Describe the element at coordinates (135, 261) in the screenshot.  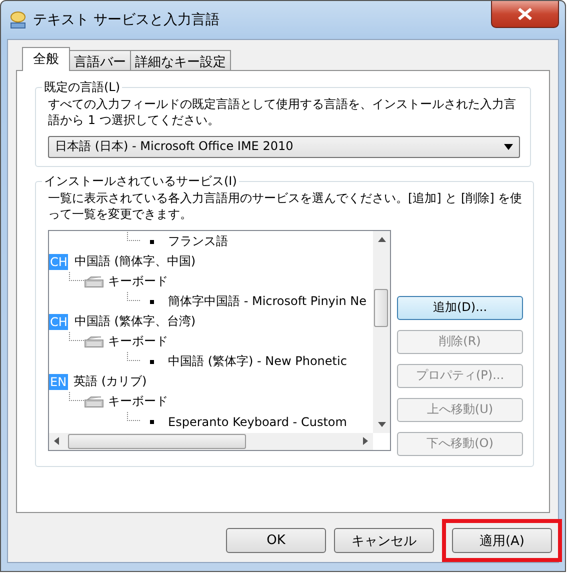
I see `tree-item: 中国語 (簡体字、中国)` at that location.